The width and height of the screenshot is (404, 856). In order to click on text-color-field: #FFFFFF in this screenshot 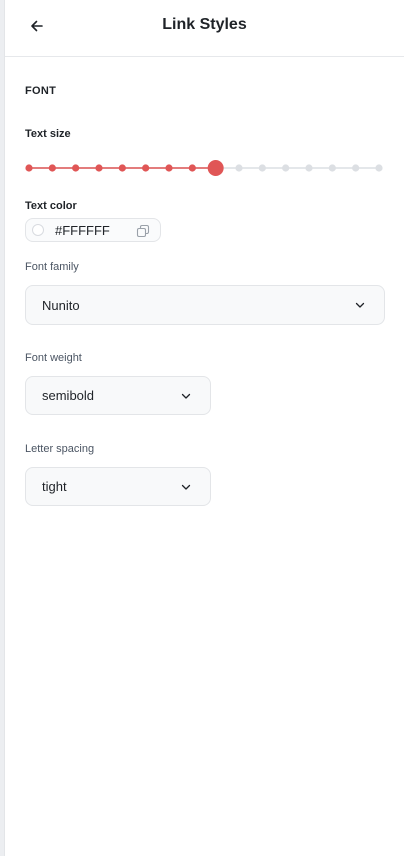, I will do `click(93, 230)`.